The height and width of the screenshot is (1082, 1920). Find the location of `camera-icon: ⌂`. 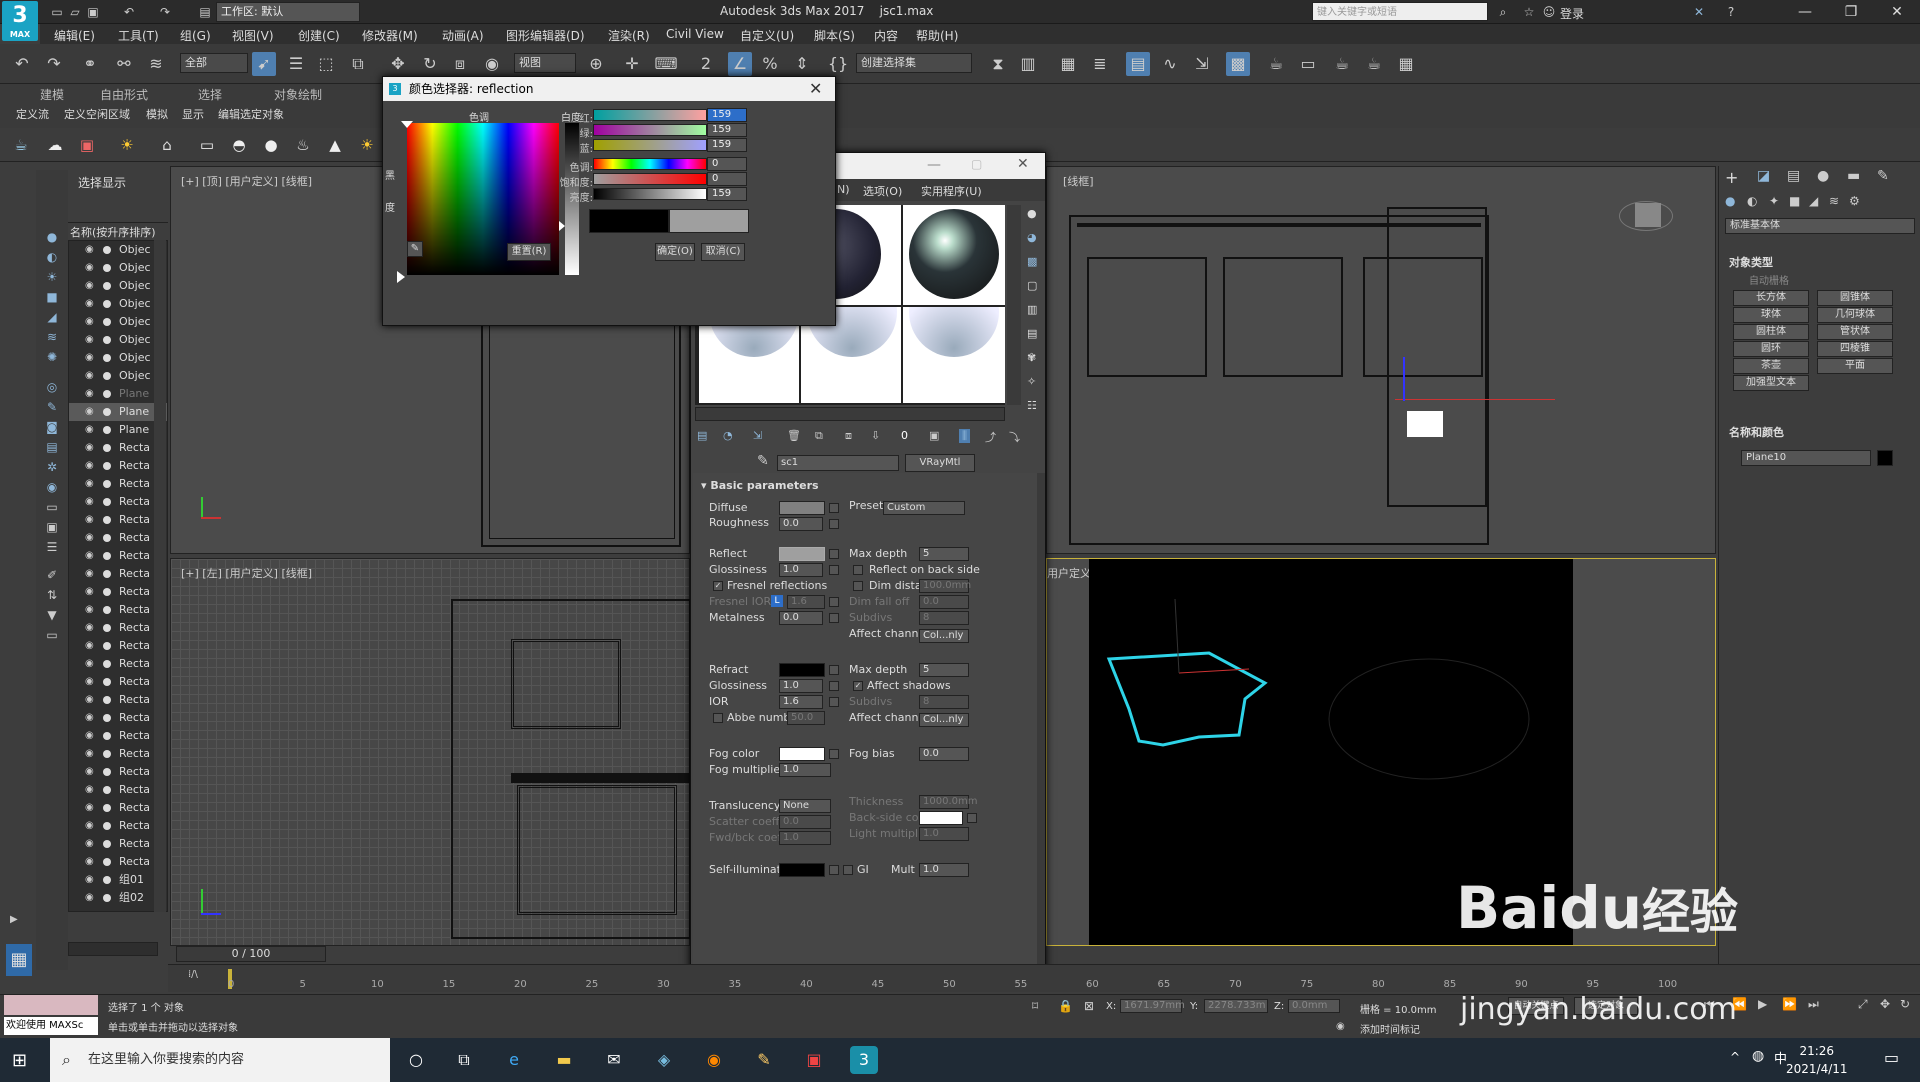

camera-icon: ⌂ is located at coordinates (167, 145).